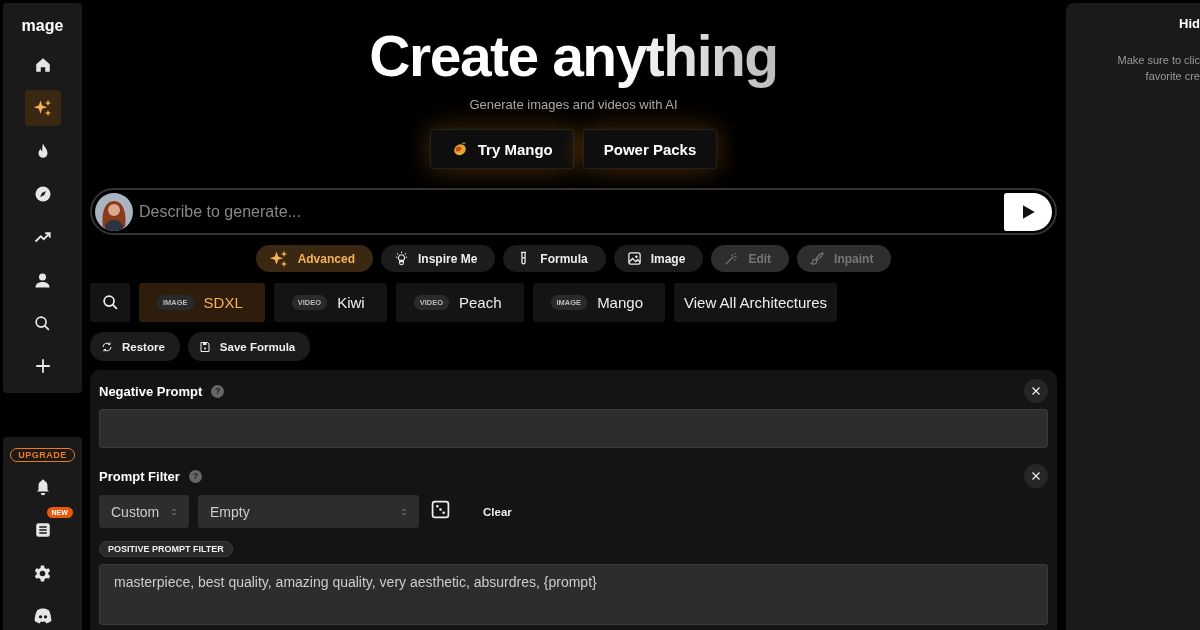 The width and height of the screenshot is (1200, 630). I want to click on view-all-button: View All Architectures, so click(756, 302).